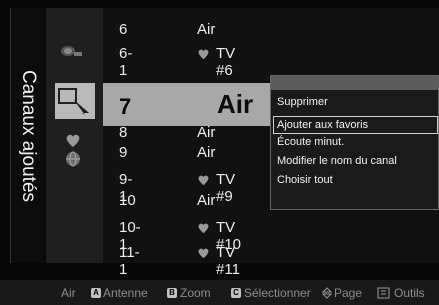 This screenshot has width=439, height=305. Describe the element at coordinates (129, 261) in the screenshot. I see `channel-number: 11-1` at that location.